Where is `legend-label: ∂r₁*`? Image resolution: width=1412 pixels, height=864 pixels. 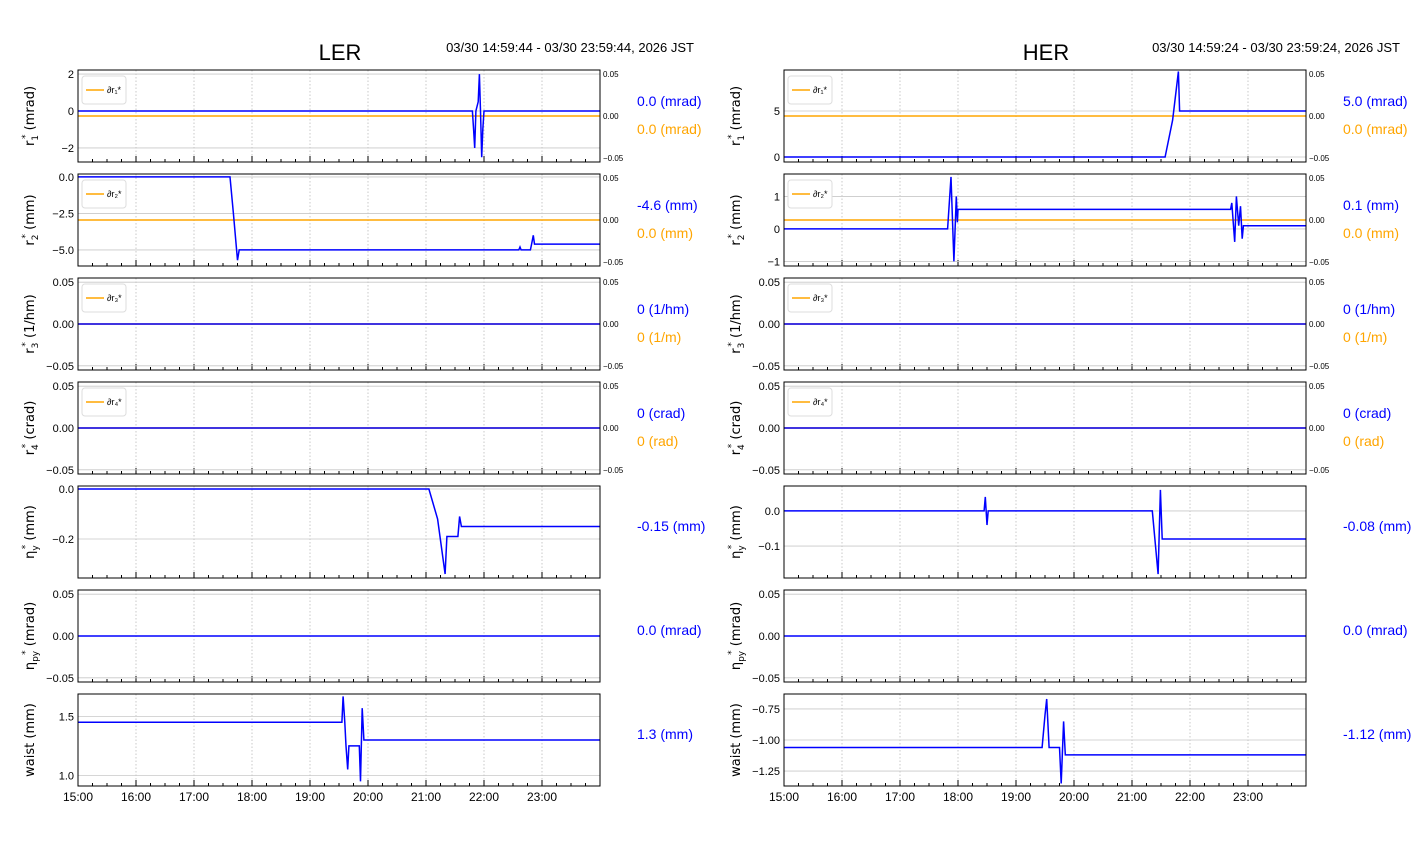
legend-label: ∂r₁* is located at coordinates (820, 90).